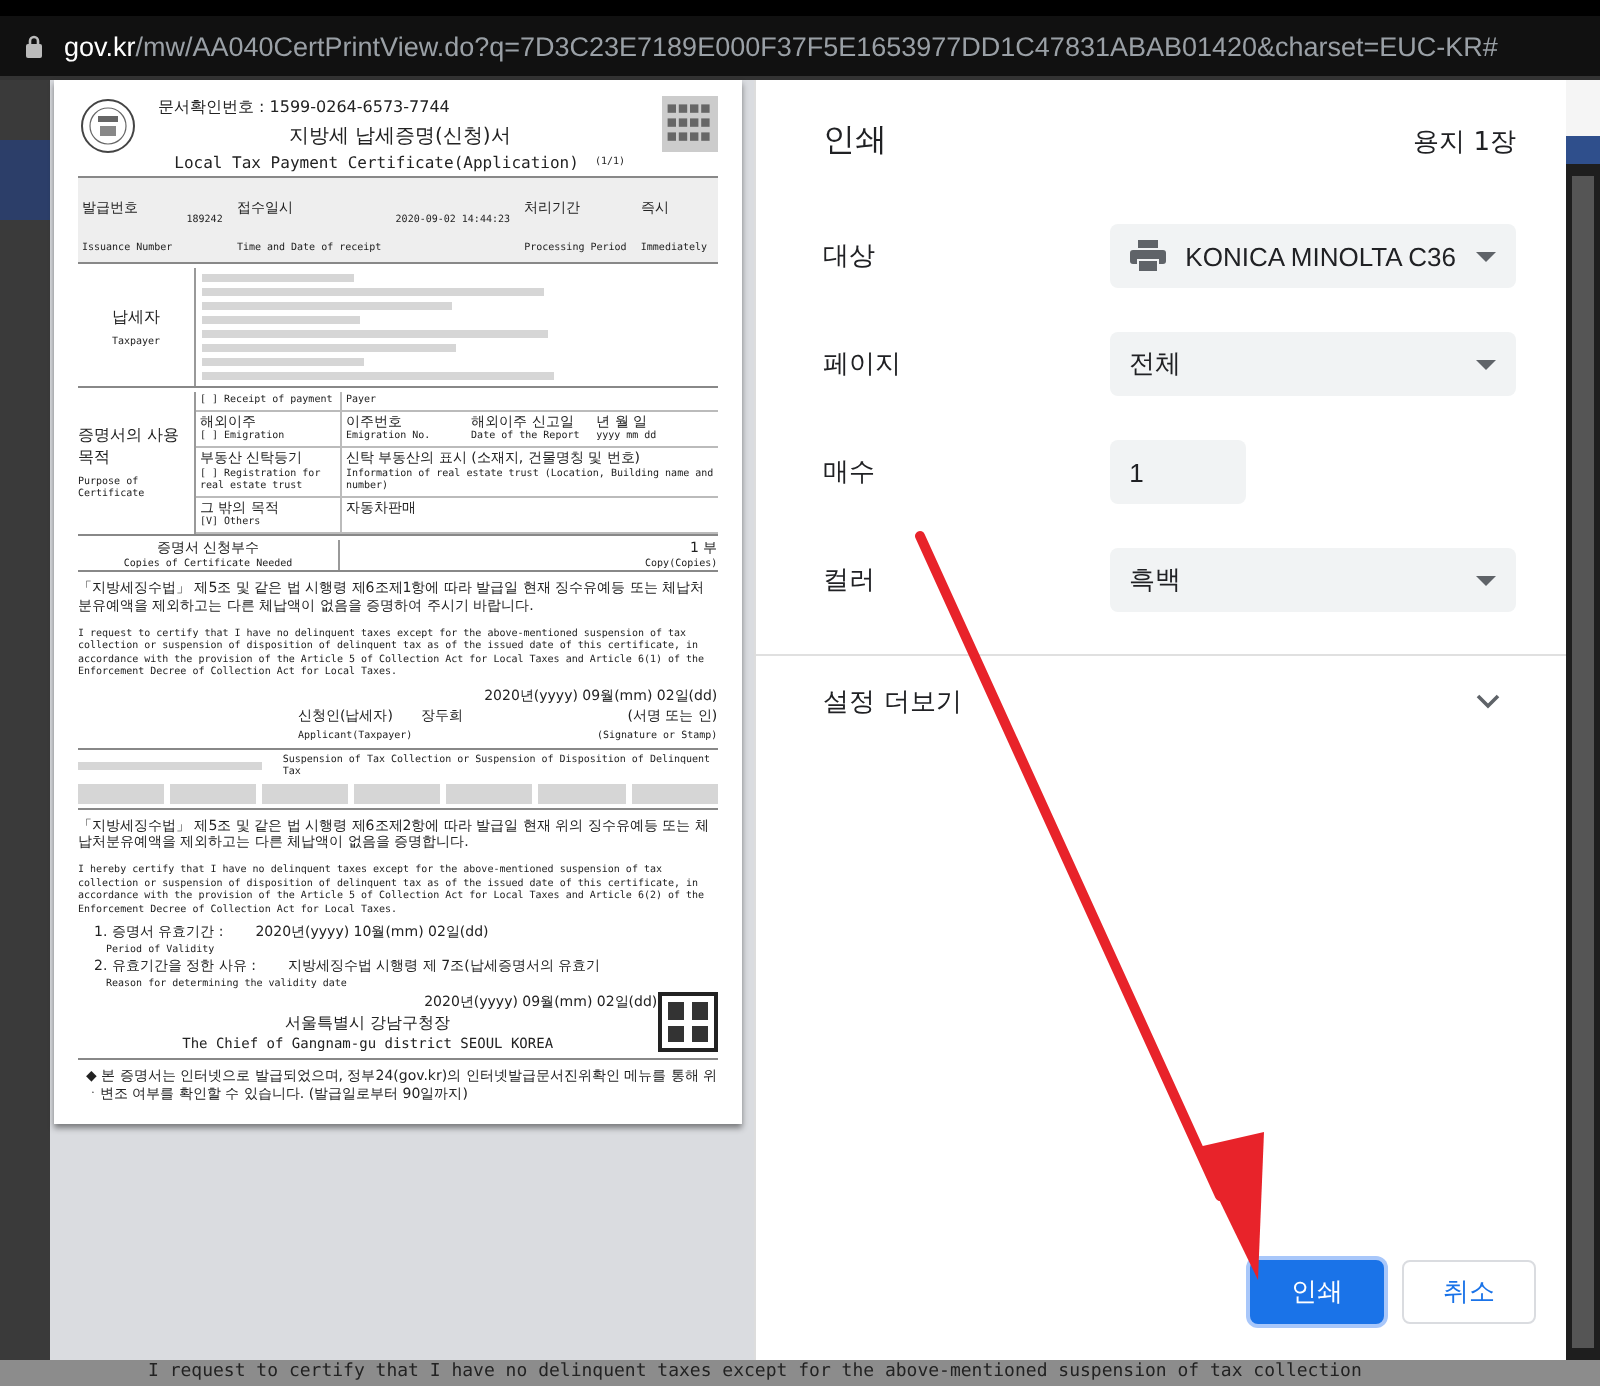  Describe the element at coordinates (755, 1373) in the screenshot. I see `page-text: I request to certify that I have no delinquent taxes except for the above-mentioned suspension of tax collection` at that location.